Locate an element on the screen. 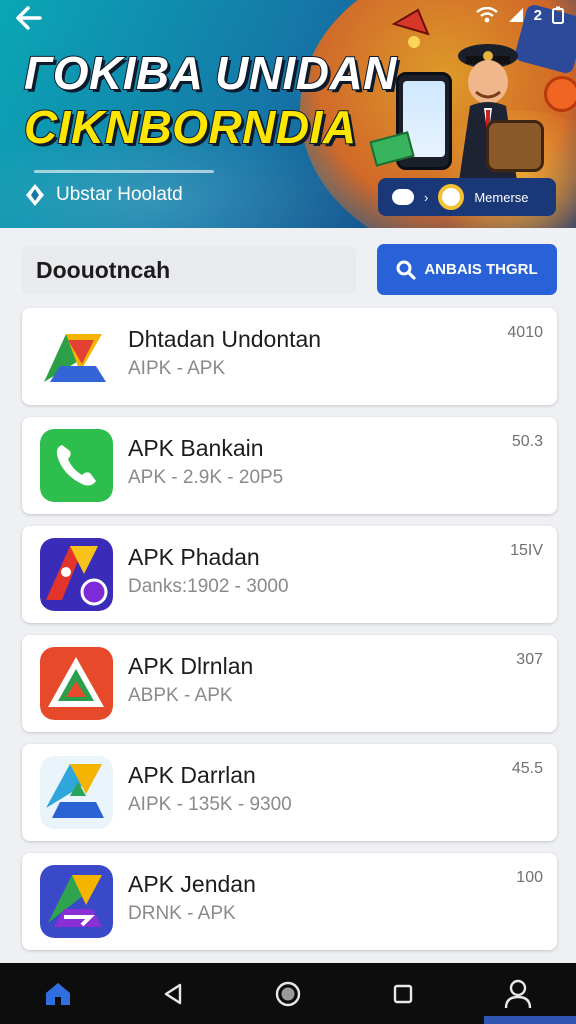 This screenshot has height=1024, width=576. nav-back-button is located at coordinates (173, 994).